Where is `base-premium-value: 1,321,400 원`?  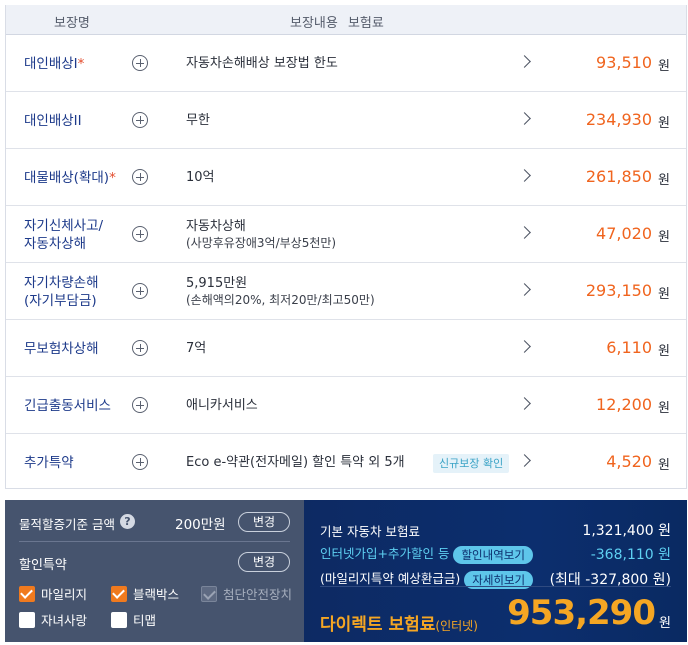
base-premium-value: 1,321,400 원 is located at coordinates (626, 531).